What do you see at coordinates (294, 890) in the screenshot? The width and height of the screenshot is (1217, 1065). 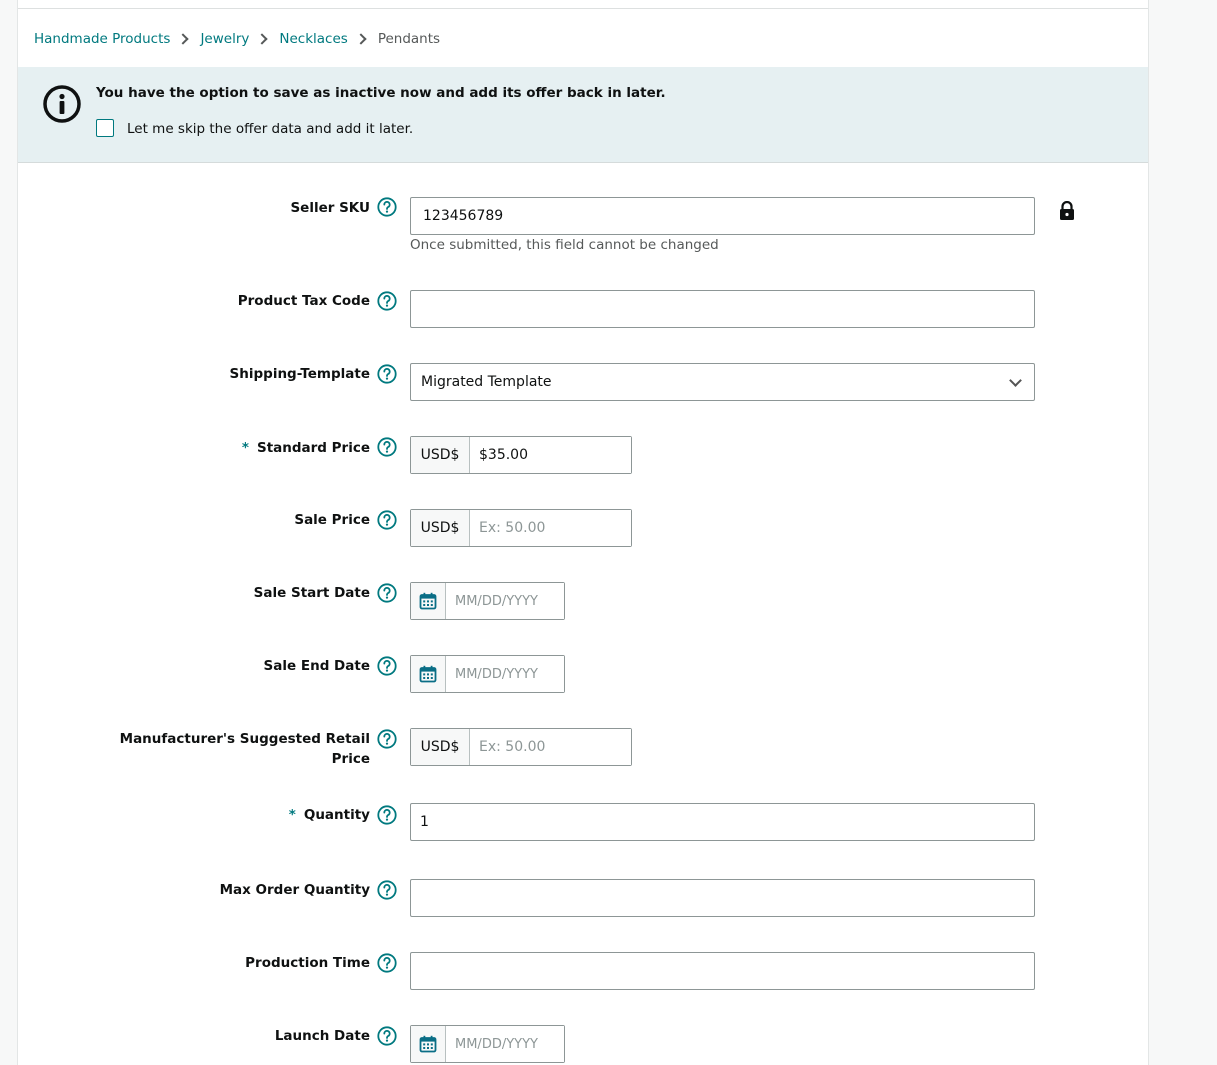 I see `max-order-quantity-label: Max Order Quantity` at bounding box center [294, 890].